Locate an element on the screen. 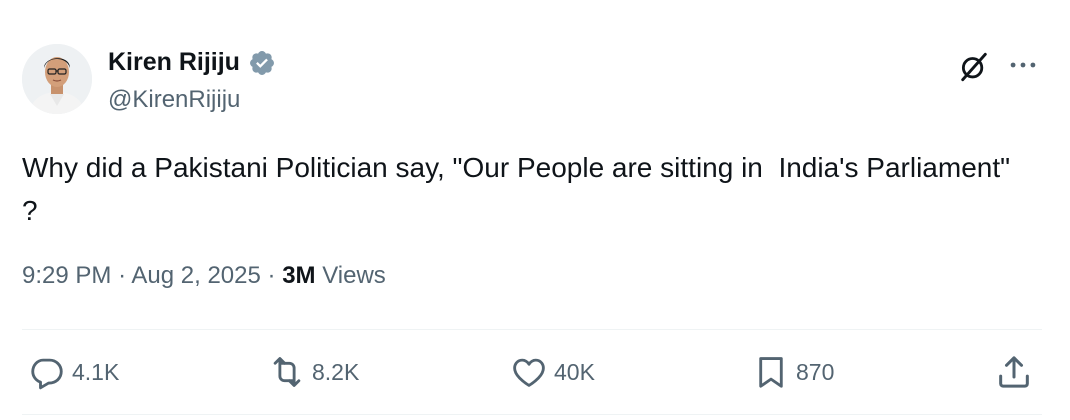  more-icon is located at coordinates (1023, 65).